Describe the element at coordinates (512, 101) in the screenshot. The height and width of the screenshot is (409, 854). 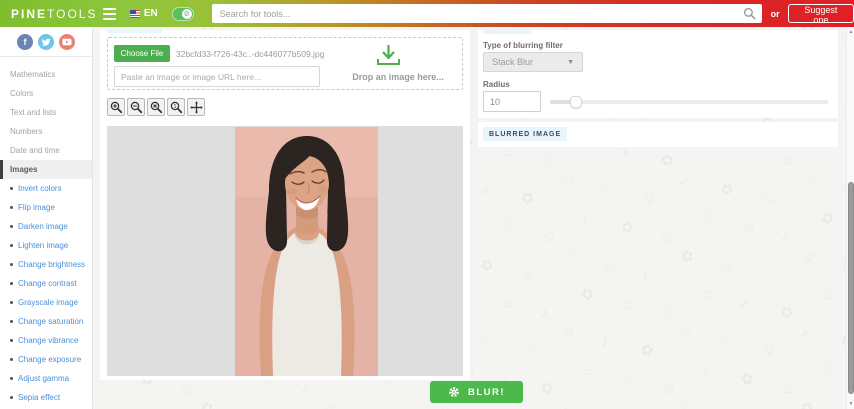
I see `radius-input` at that location.